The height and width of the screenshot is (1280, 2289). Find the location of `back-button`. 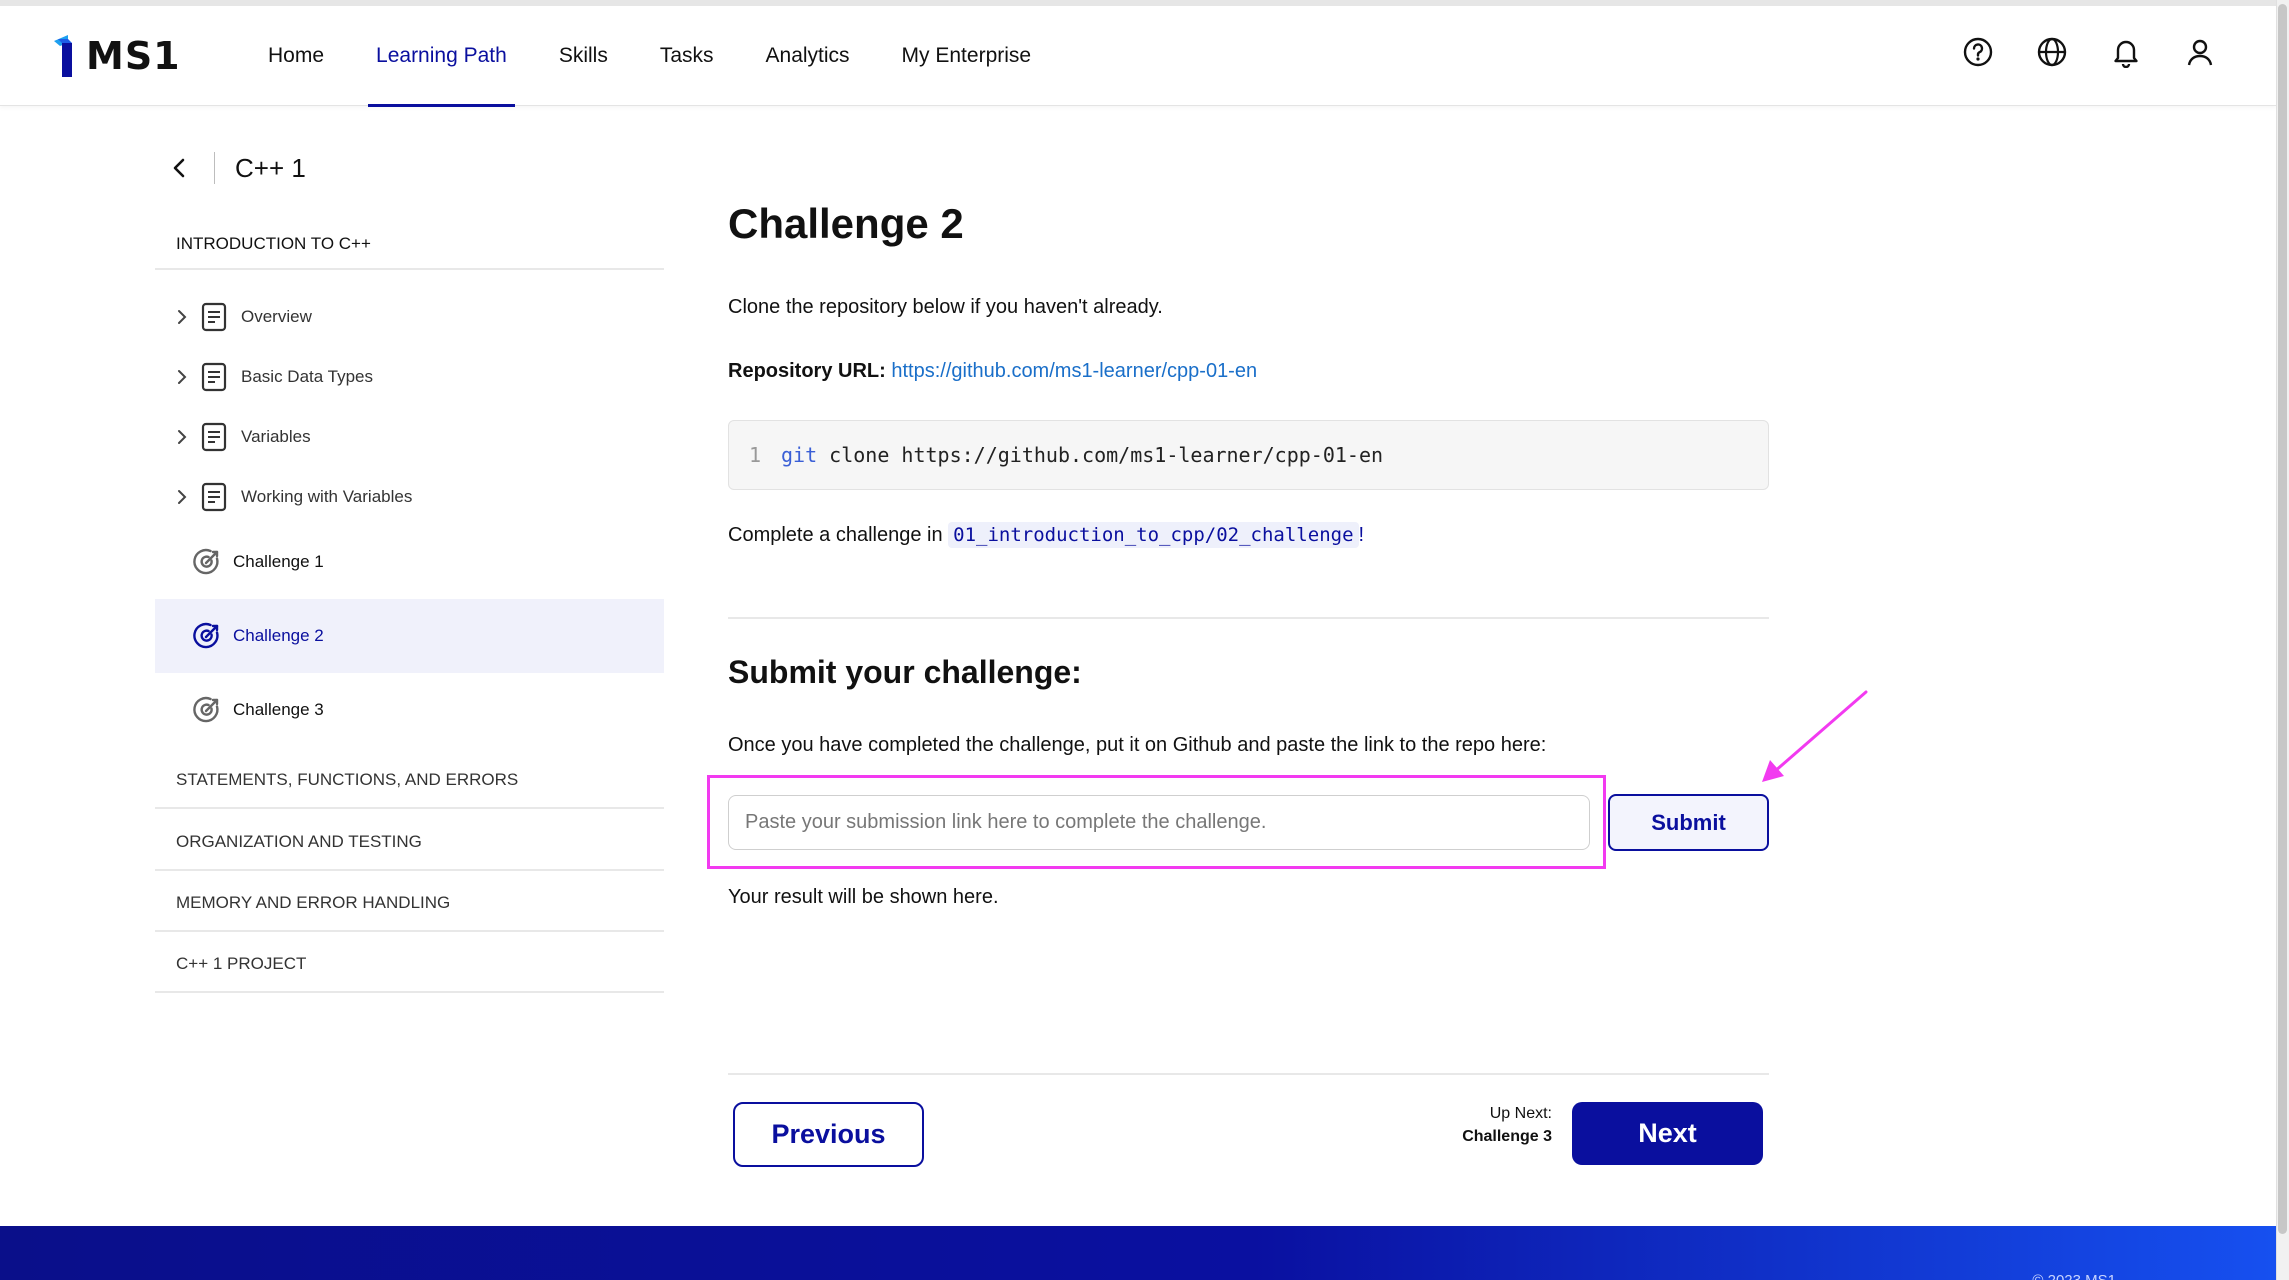

back-button is located at coordinates (183, 168).